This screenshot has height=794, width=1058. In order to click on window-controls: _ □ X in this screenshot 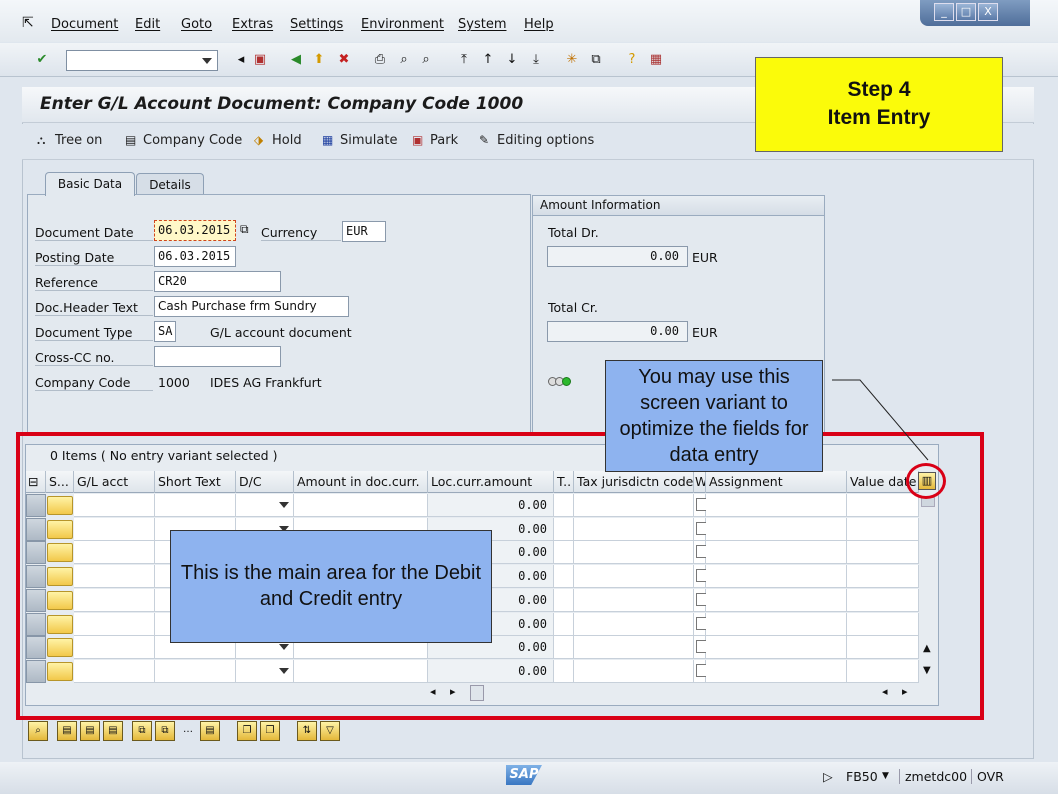, I will do `click(975, 13)`.